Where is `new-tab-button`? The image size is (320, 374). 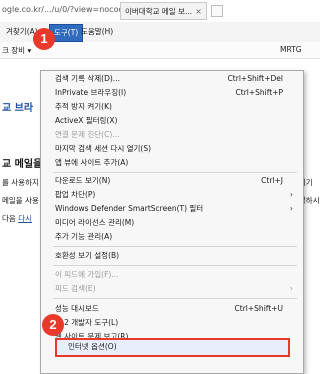 new-tab-button is located at coordinates (216, 11).